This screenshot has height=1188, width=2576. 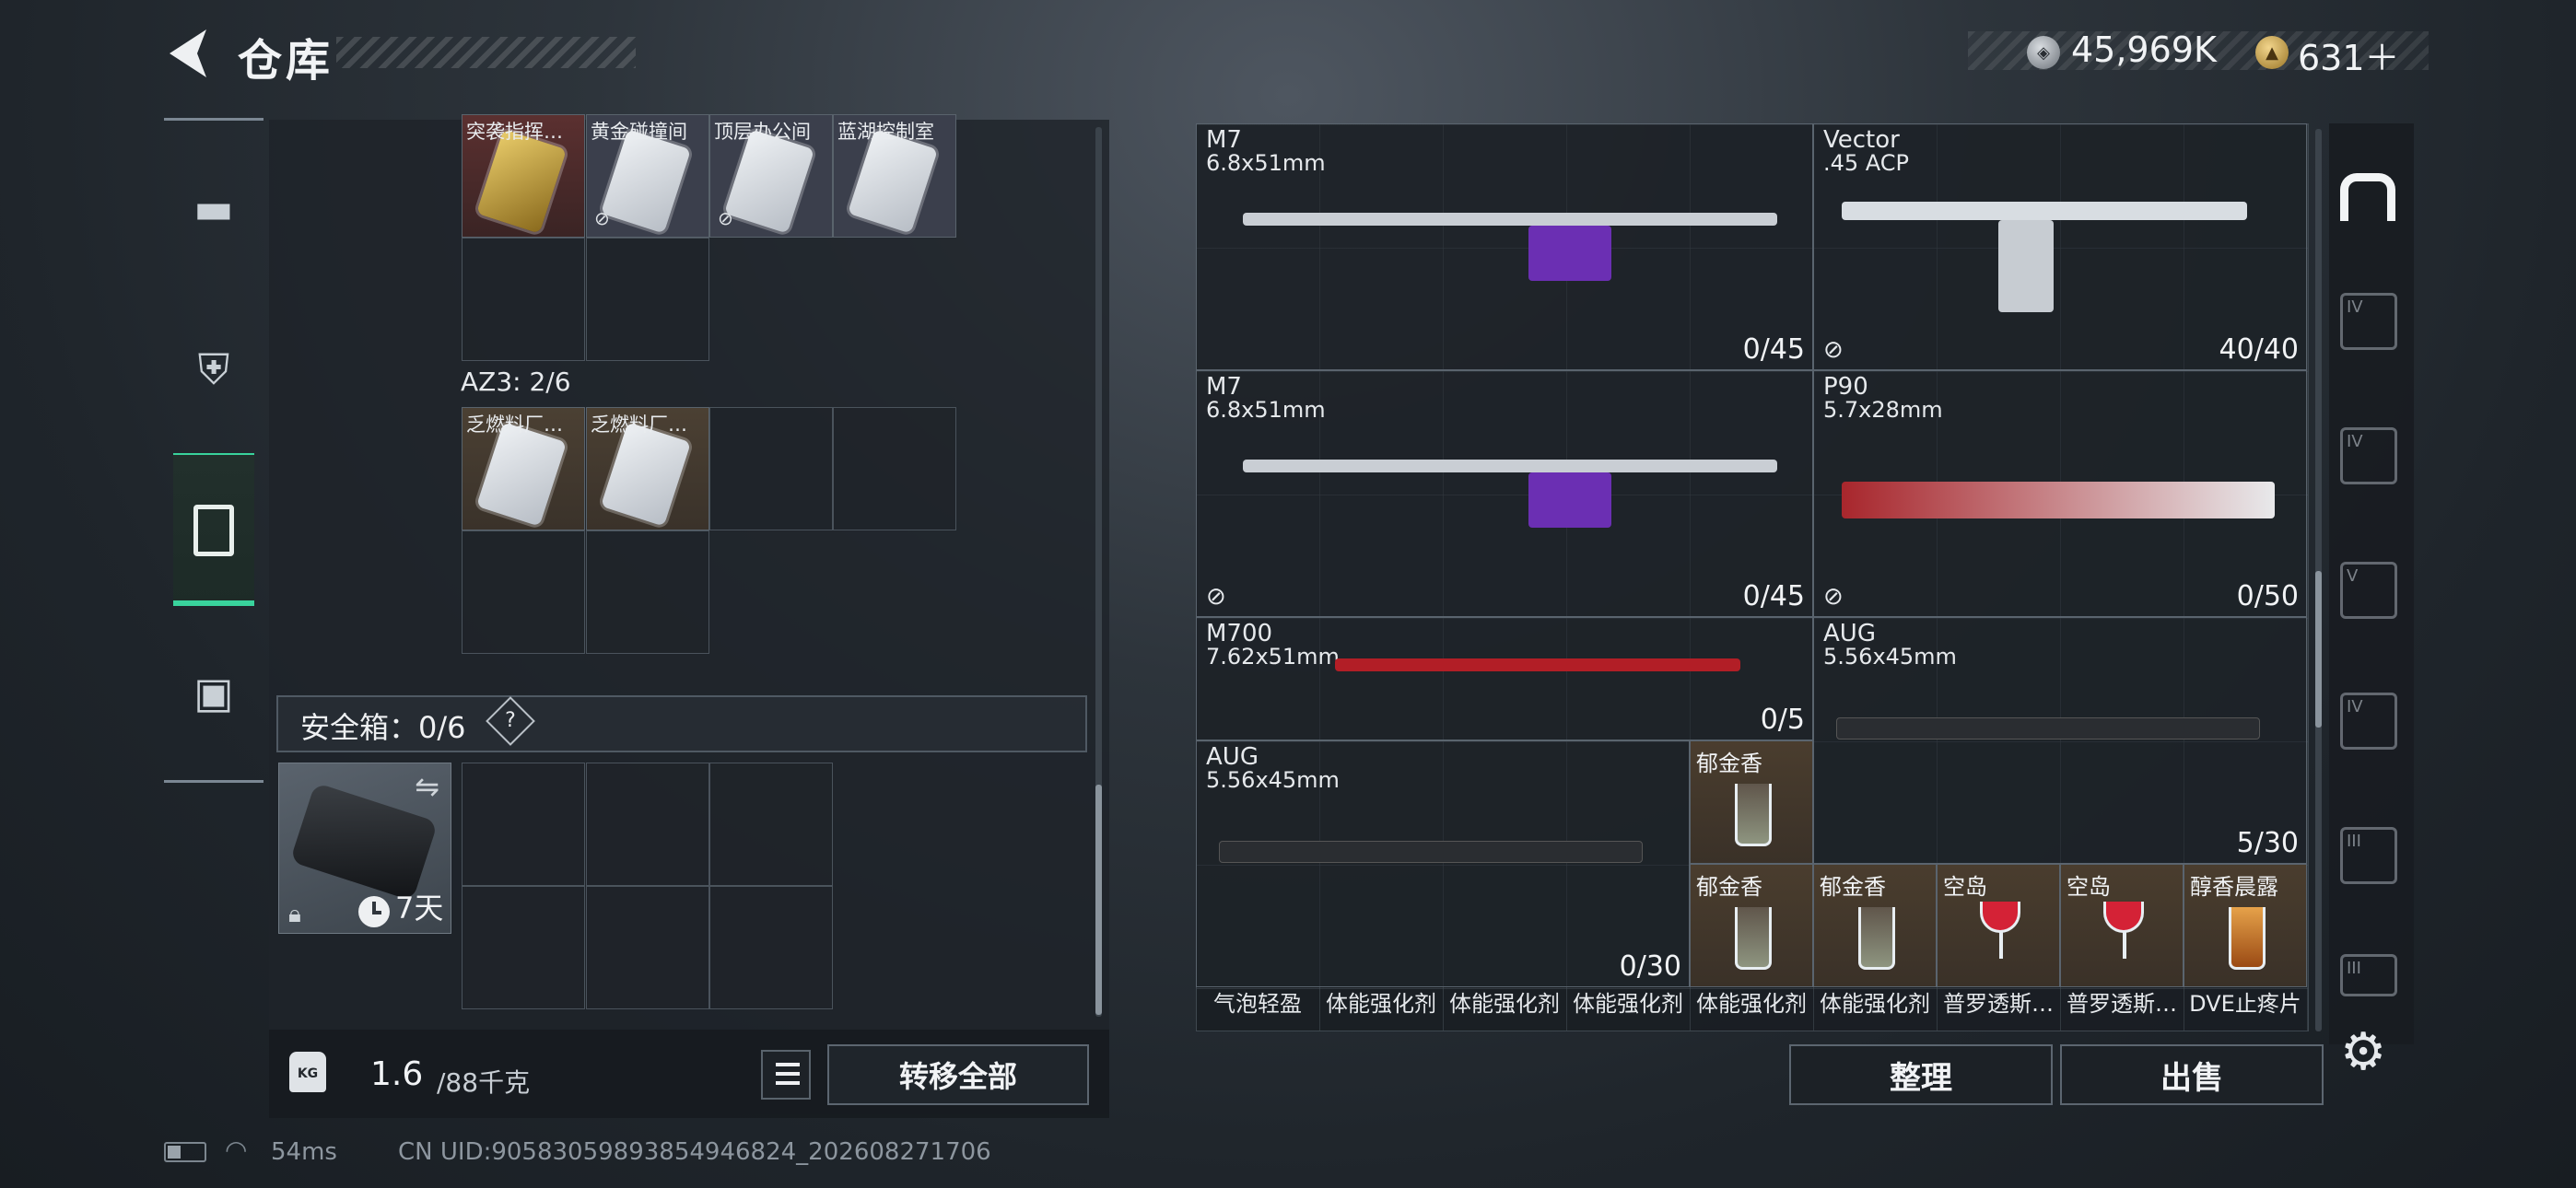 I want to click on home-icon, so click(x=2367, y=197).